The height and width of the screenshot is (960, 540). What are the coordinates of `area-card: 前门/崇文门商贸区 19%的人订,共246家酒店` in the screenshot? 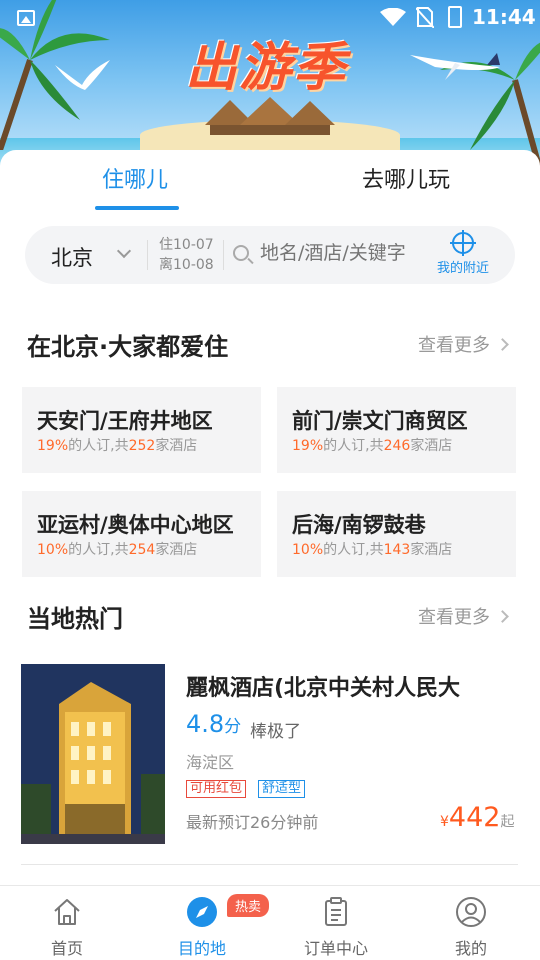 It's located at (396, 430).